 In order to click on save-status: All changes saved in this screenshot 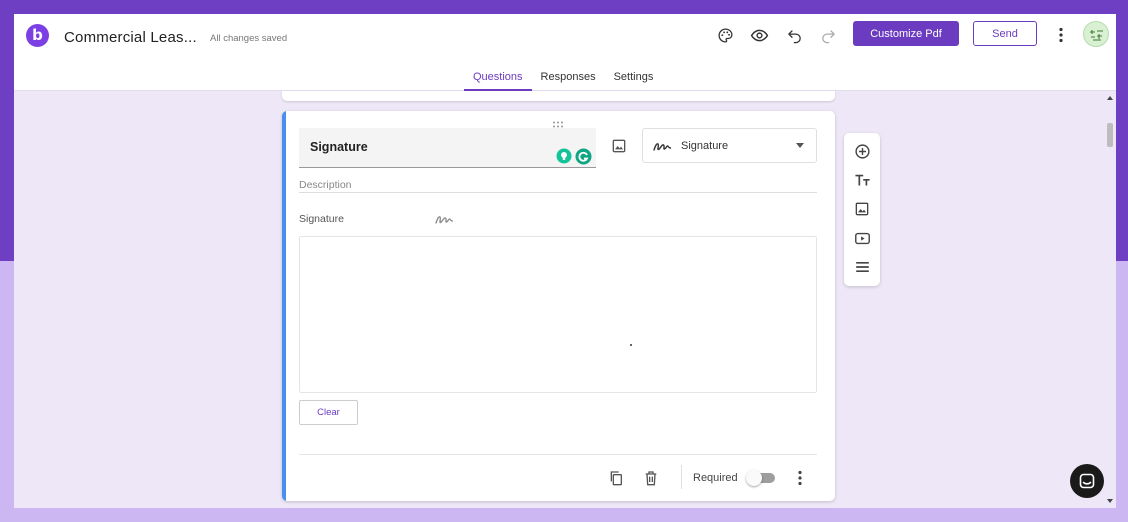, I will do `click(249, 38)`.